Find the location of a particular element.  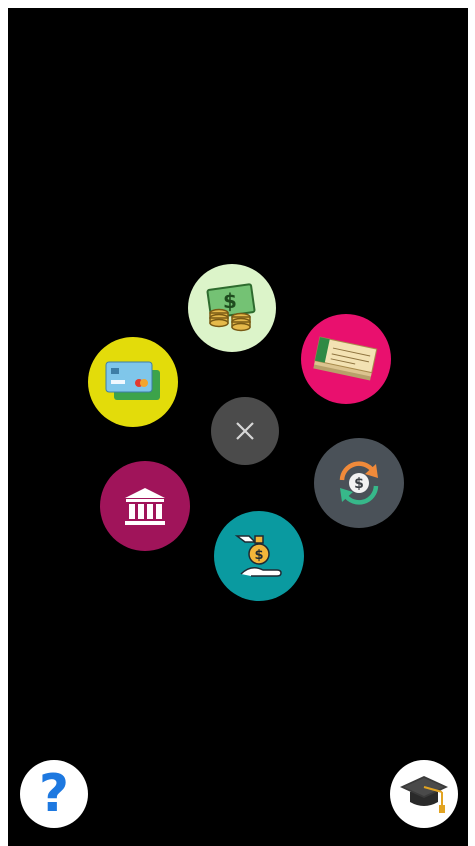

graduation-cap-icon is located at coordinates (424, 794).